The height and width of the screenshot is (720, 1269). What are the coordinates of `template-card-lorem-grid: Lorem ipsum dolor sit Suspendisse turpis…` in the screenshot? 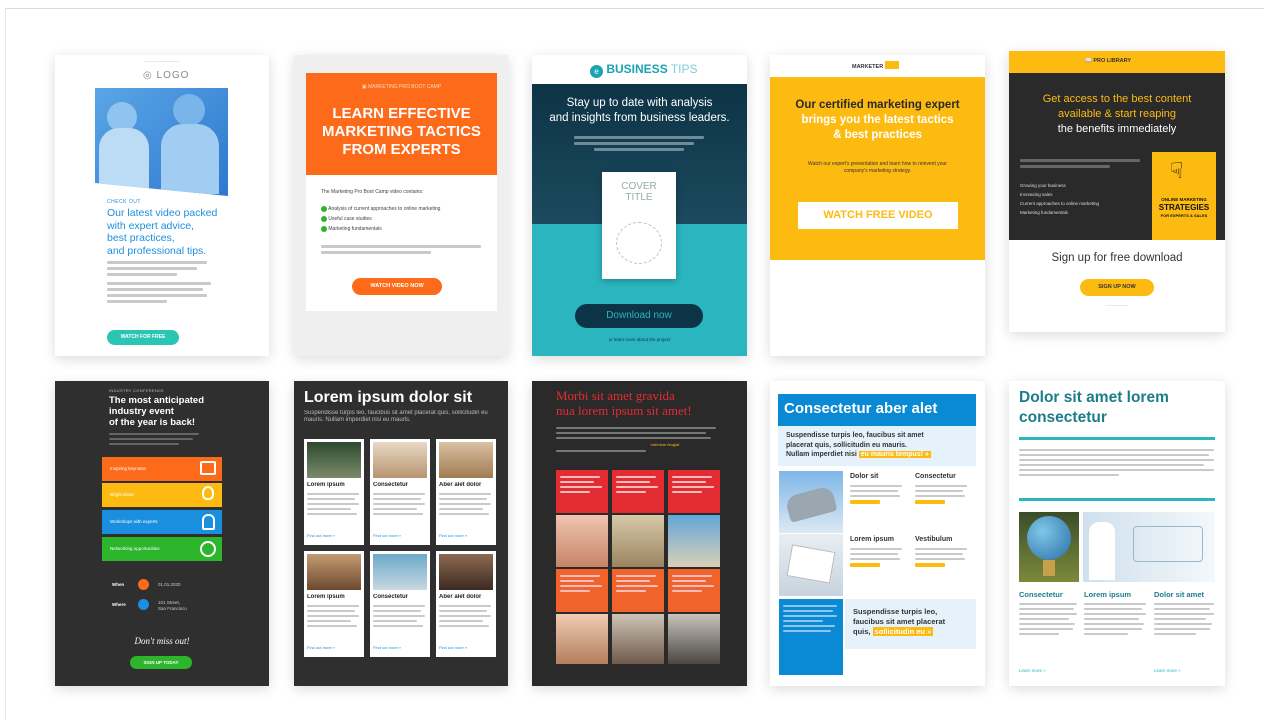 It's located at (401, 533).